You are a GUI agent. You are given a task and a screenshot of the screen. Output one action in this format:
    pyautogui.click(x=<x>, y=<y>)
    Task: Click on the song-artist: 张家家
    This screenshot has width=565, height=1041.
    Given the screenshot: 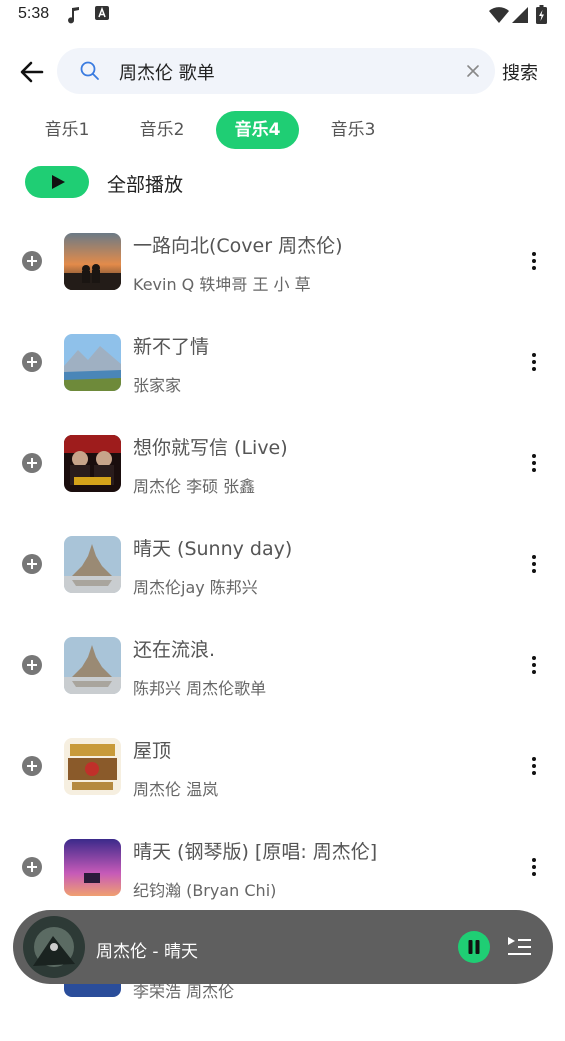 What is the action you would take?
    pyautogui.click(x=157, y=385)
    